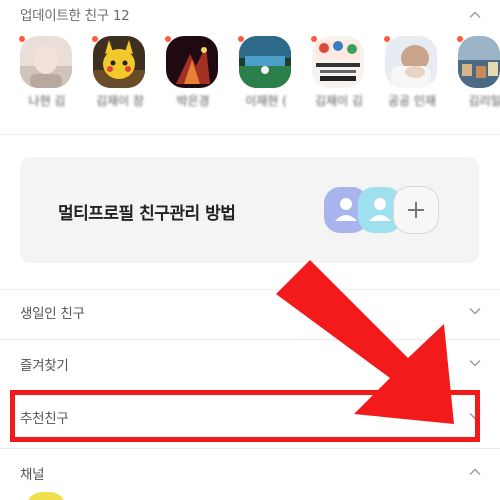  I want to click on friend-item: 박은경, so click(192, 72).